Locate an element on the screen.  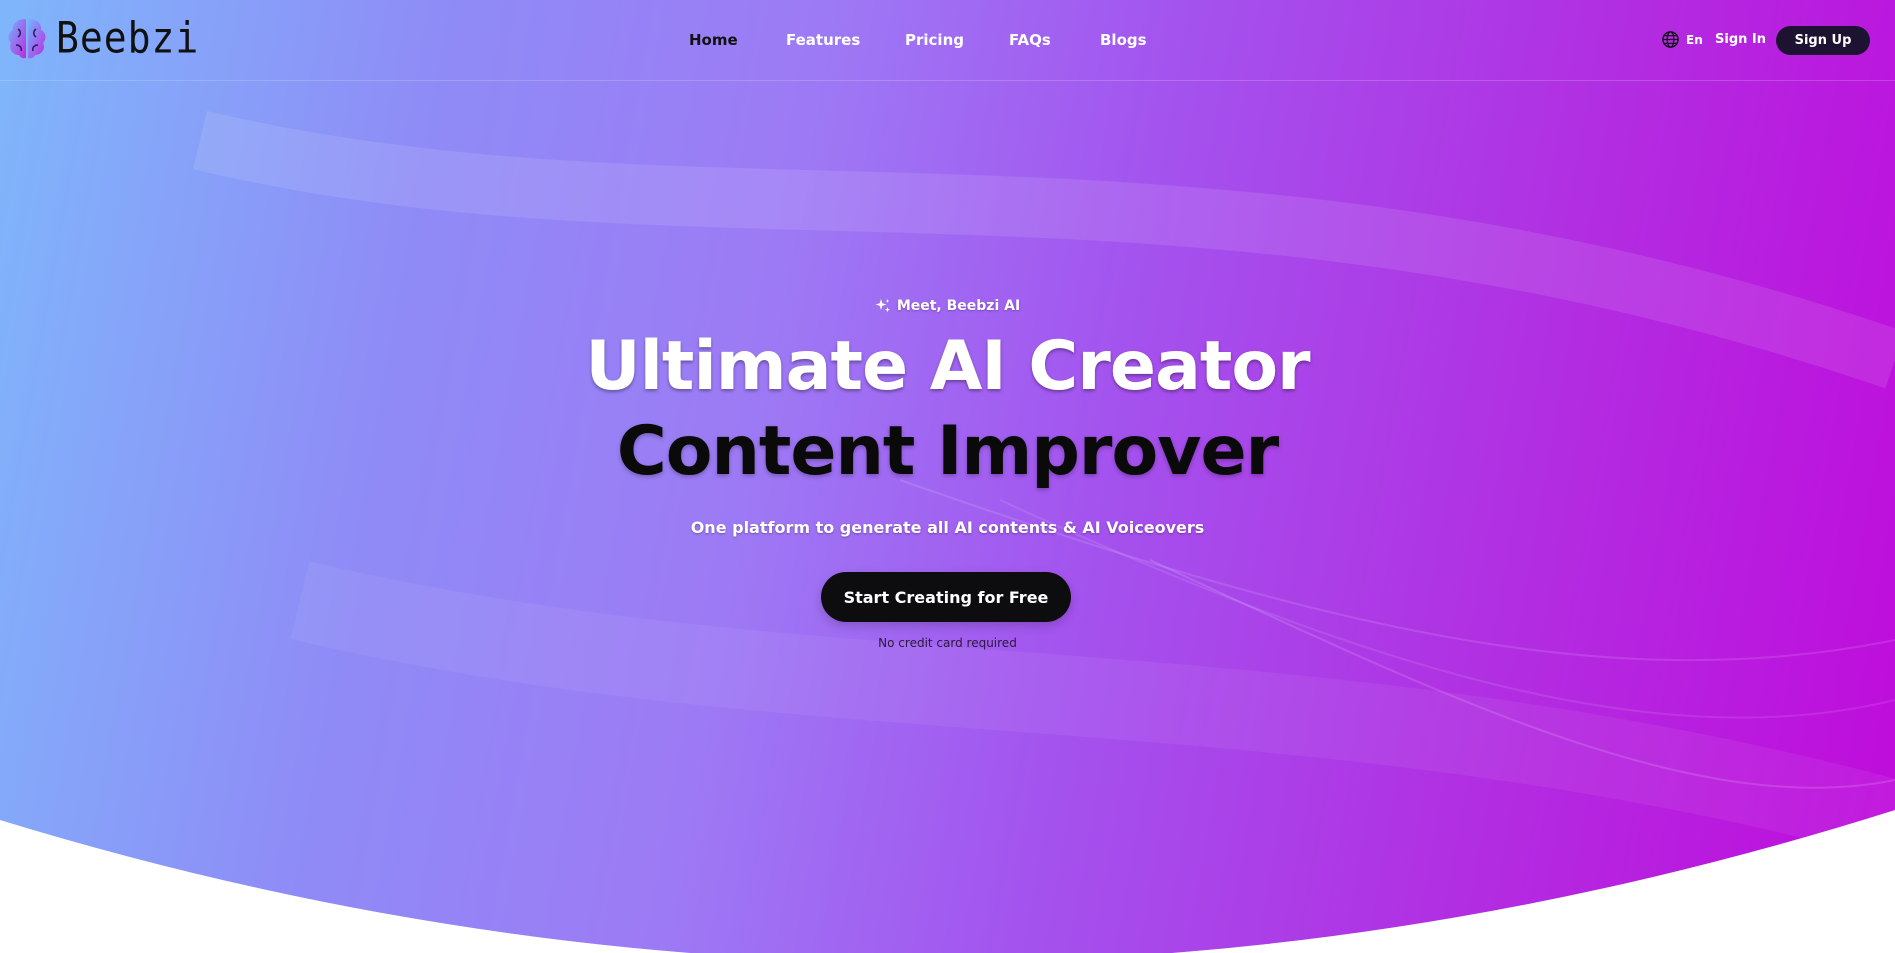
nav-item-home: Home is located at coordinates (713, 40).